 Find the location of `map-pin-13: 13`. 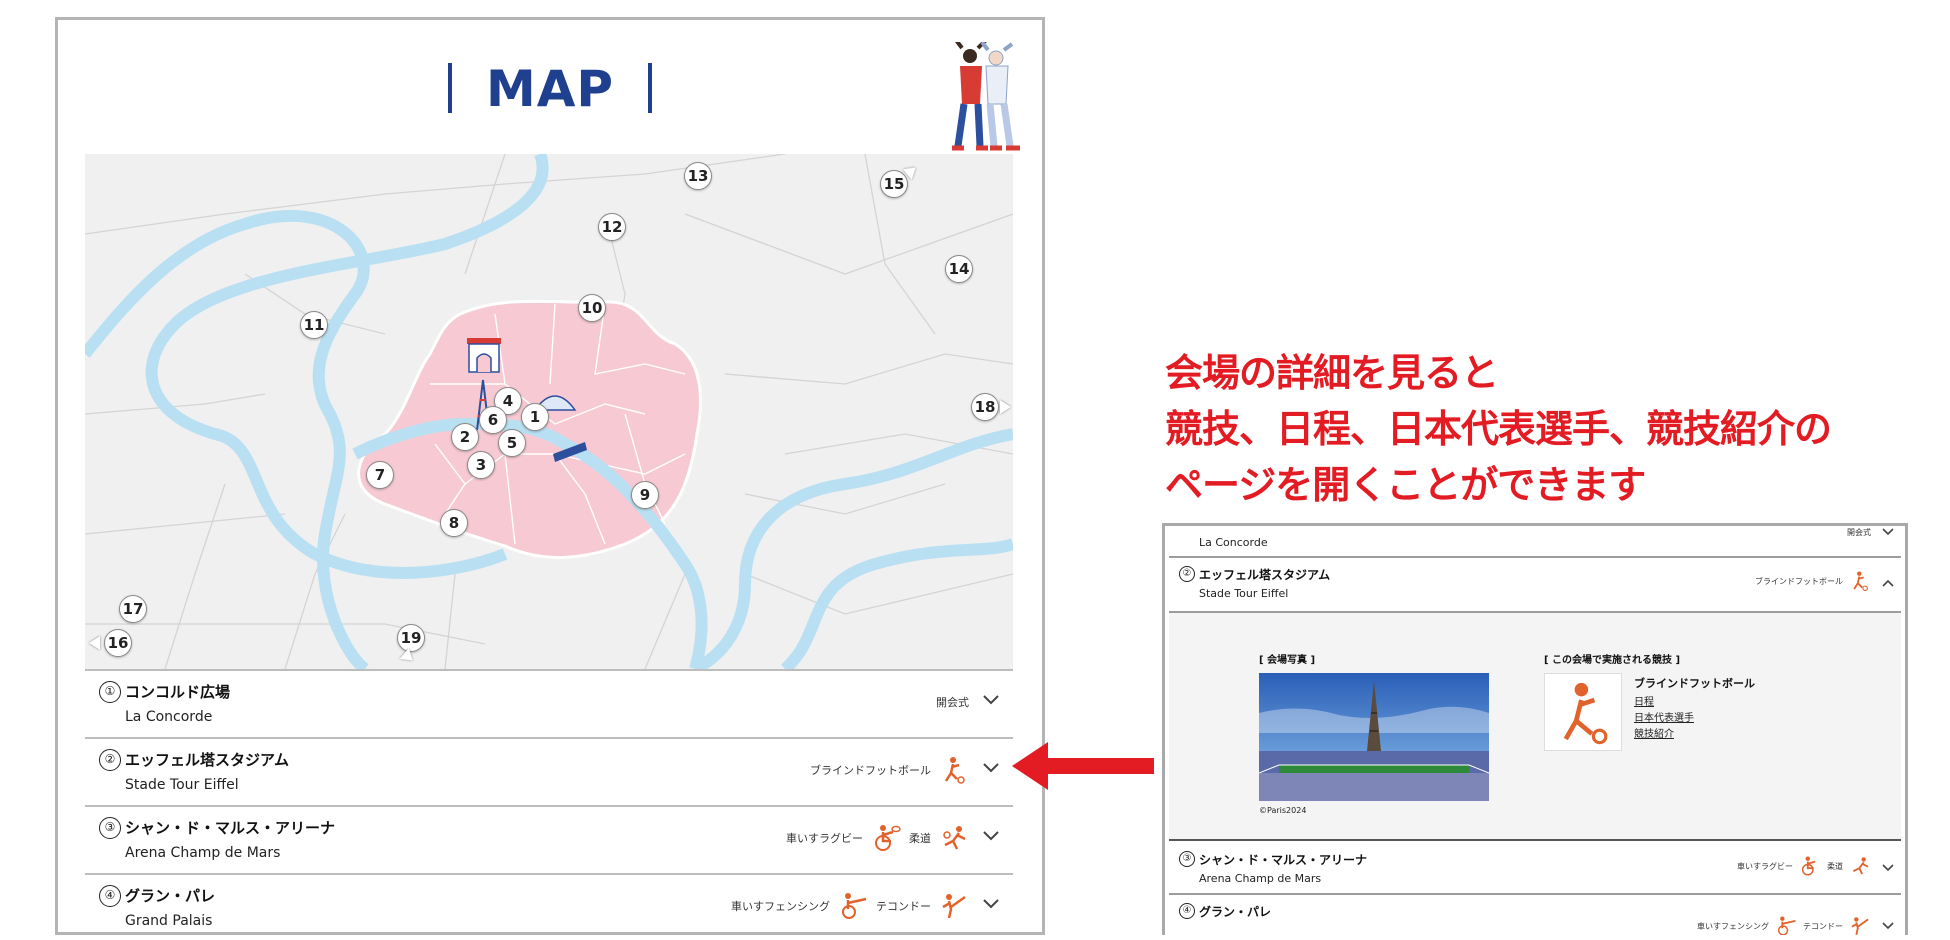

map-pin-13: 13 is located at coordinates (698, 176).